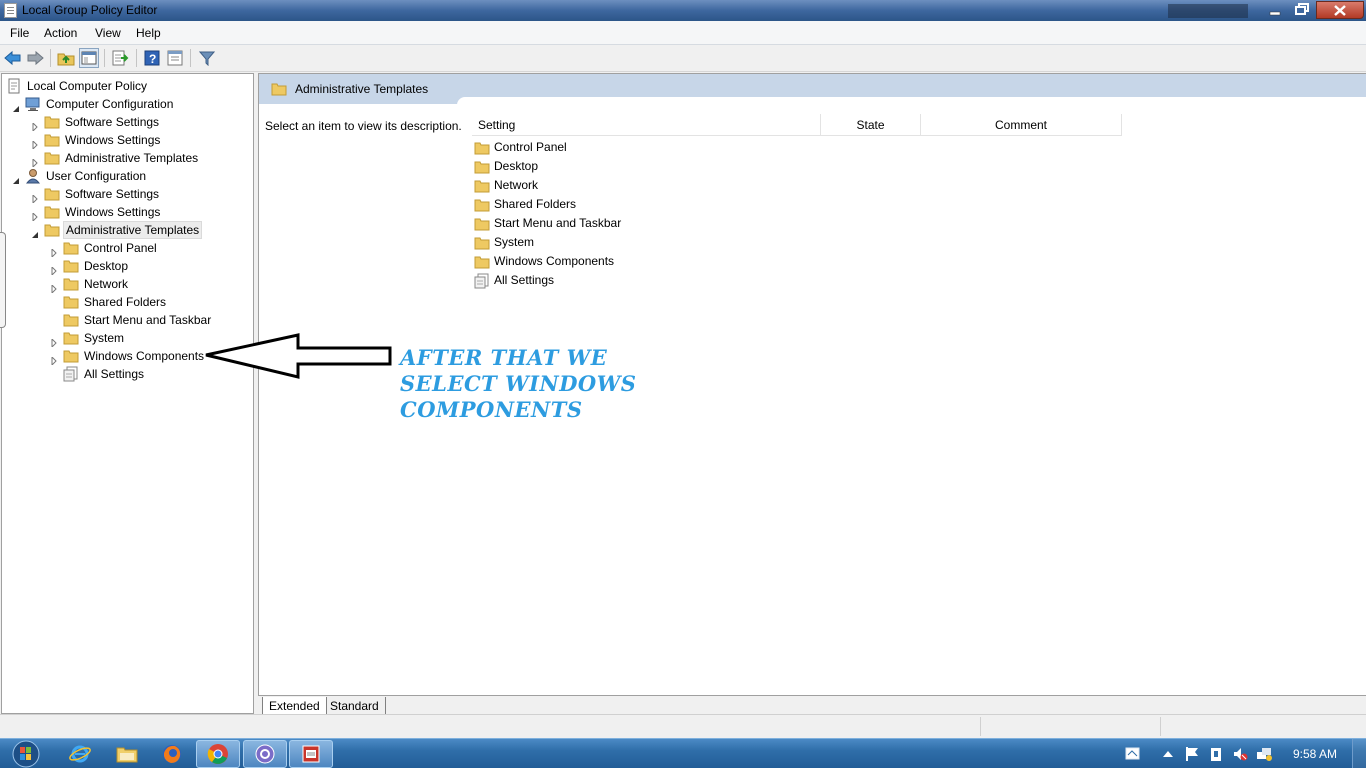 The height and width of the screenshot is (768, 1366). What do you see at coordinates (13, 58) in the screenshot?
I see `back-button` at bounding box center [13, 58].